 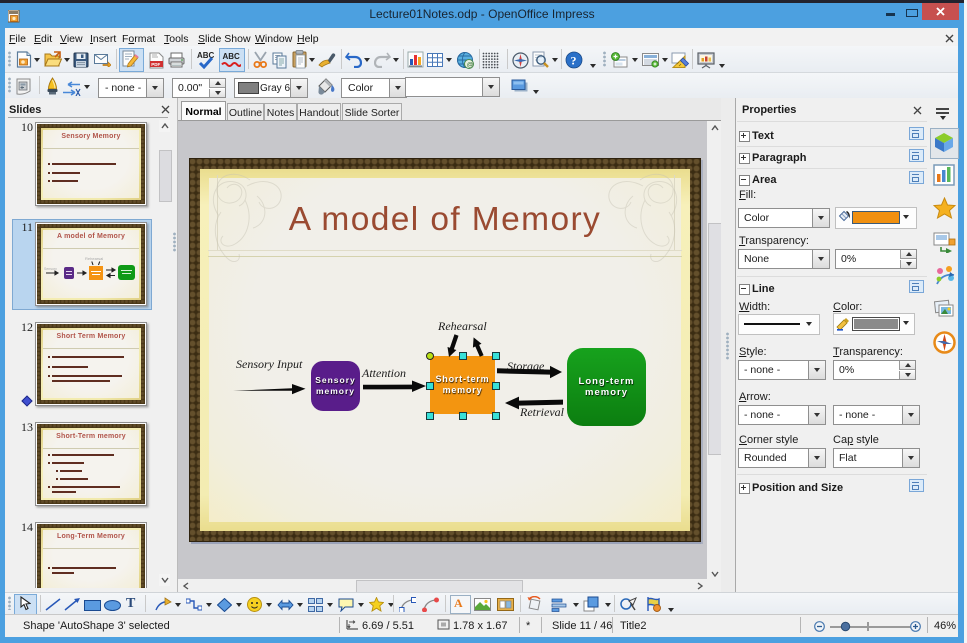 I want to click on svg-text: Rehearsal, so click(x=94, y=258).